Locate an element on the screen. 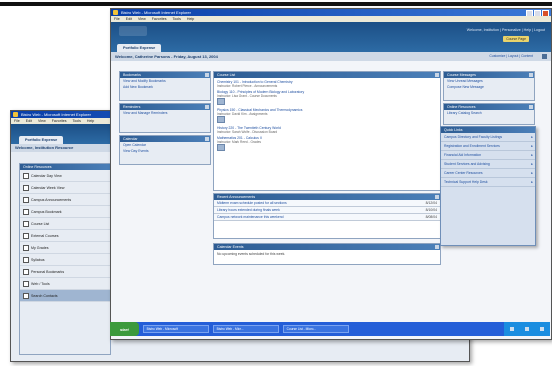 This screenshot has height=366, width=552. back-tab-portfolio: Portfolio Expense is located at coordinates (41, 140).